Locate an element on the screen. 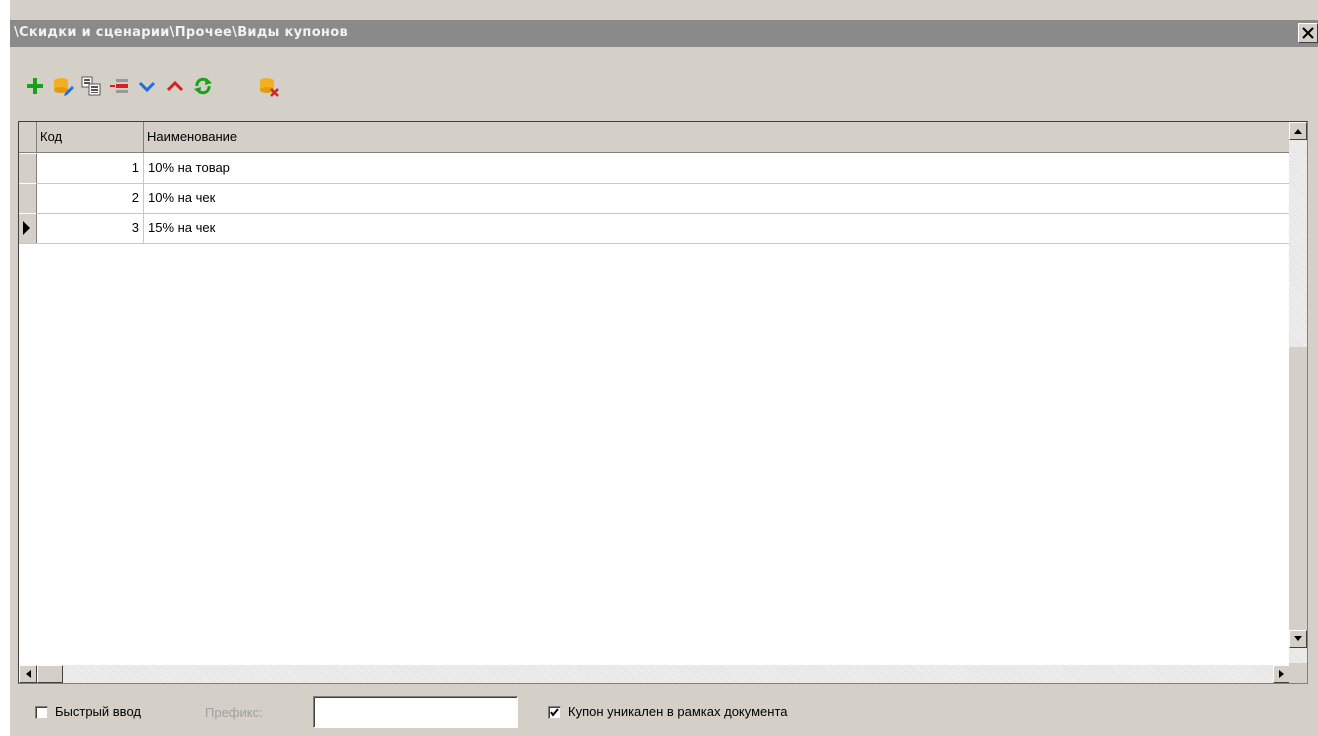  arrow-left-icon is located at coordinates (28, 674).